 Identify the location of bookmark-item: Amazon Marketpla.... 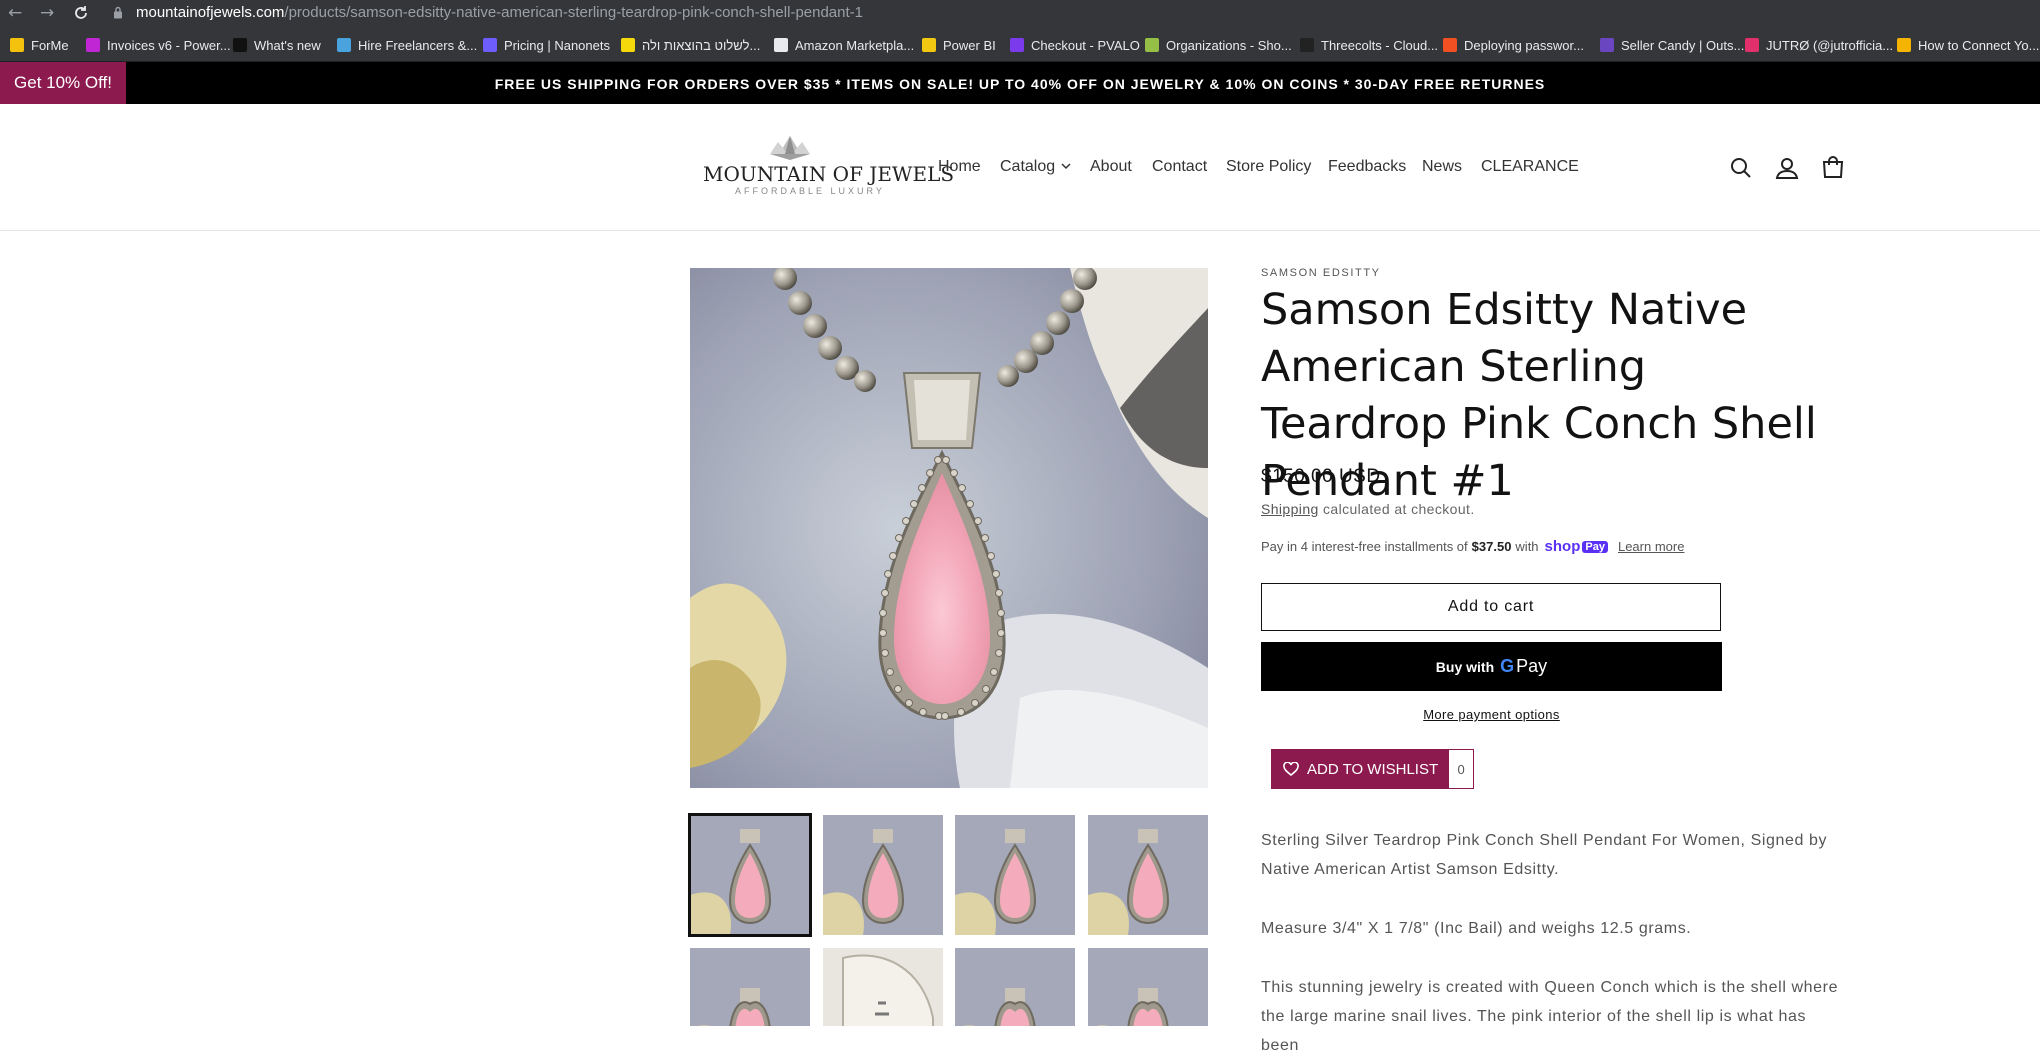
(844, 45).